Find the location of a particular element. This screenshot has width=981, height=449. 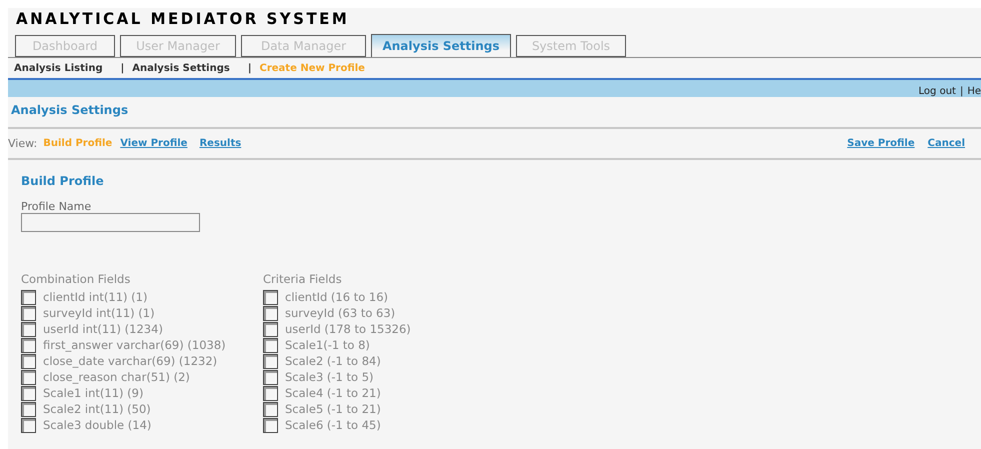

action-link: Cancel is located at coordinates (946, 143).